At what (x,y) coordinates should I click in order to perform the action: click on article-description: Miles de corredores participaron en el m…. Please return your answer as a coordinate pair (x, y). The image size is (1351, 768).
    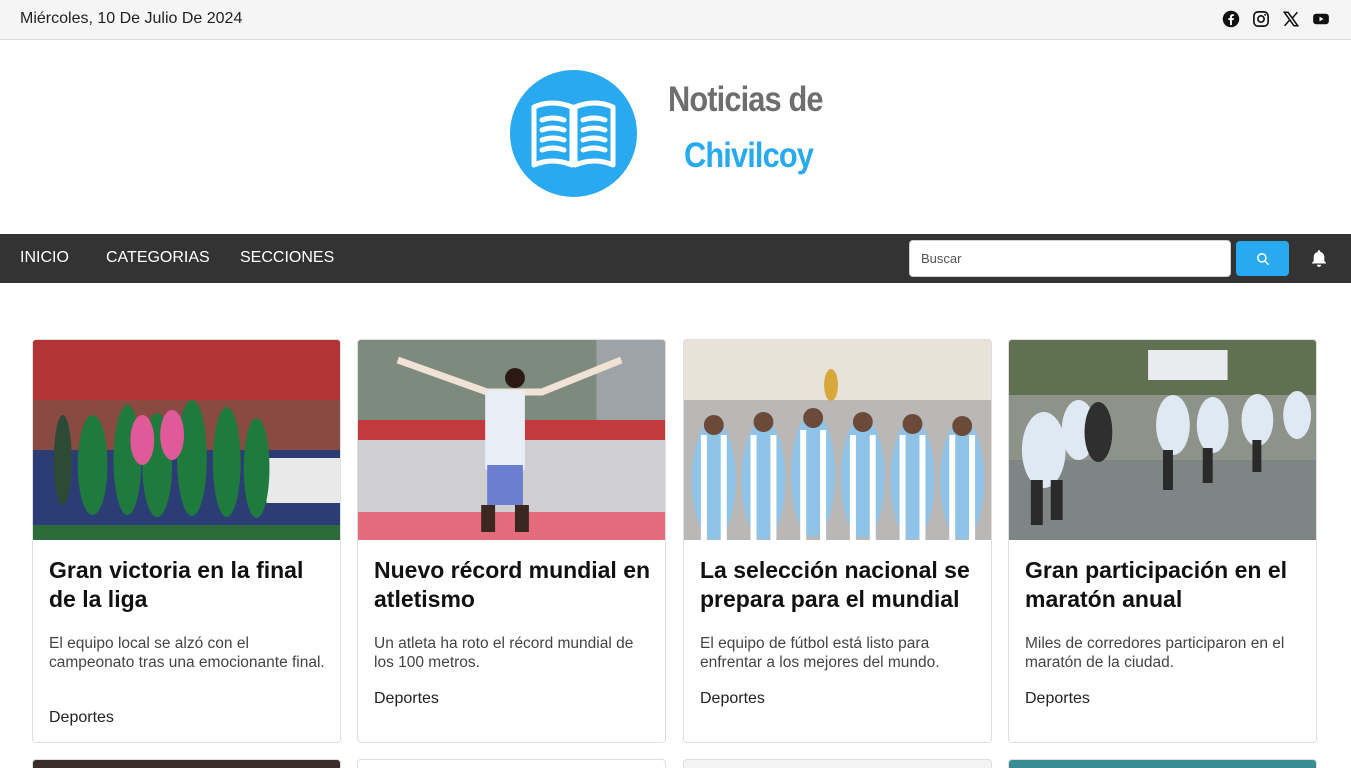
    Looking at the image, I should click on (1155, 653).